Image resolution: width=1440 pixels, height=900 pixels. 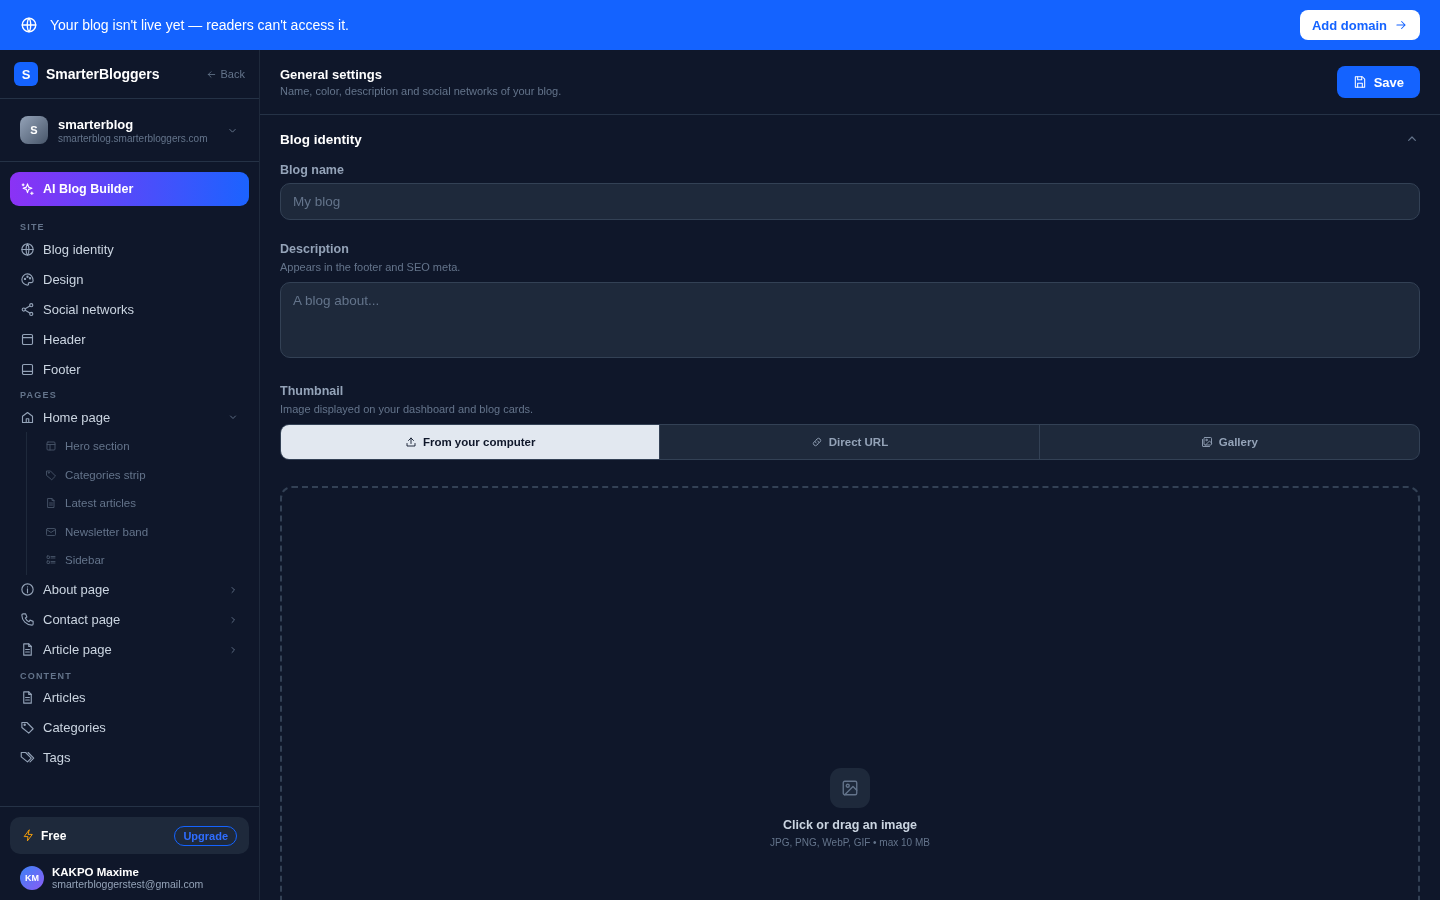 What do you see at coordinates (331, 74) in the screenshot?
I see `page-title: General settings` at bounding box center [331, 74].